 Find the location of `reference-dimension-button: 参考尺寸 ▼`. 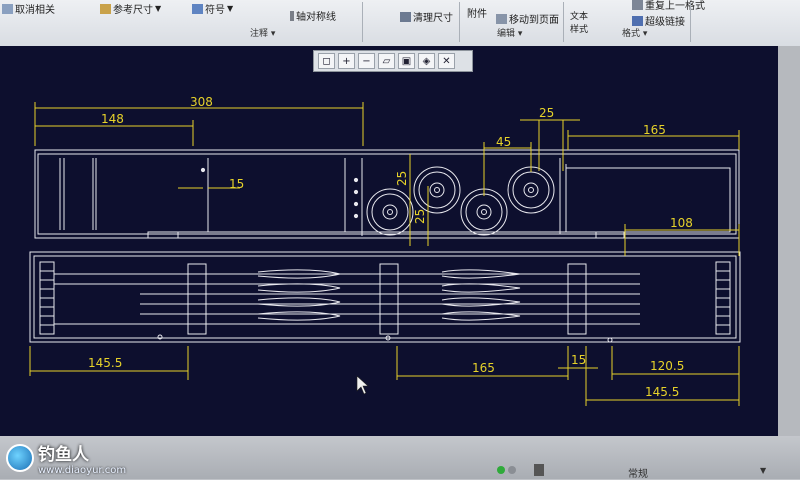

reference-dimension-button: 参考尺寸 ▼ is located at coordinates (130, 8).